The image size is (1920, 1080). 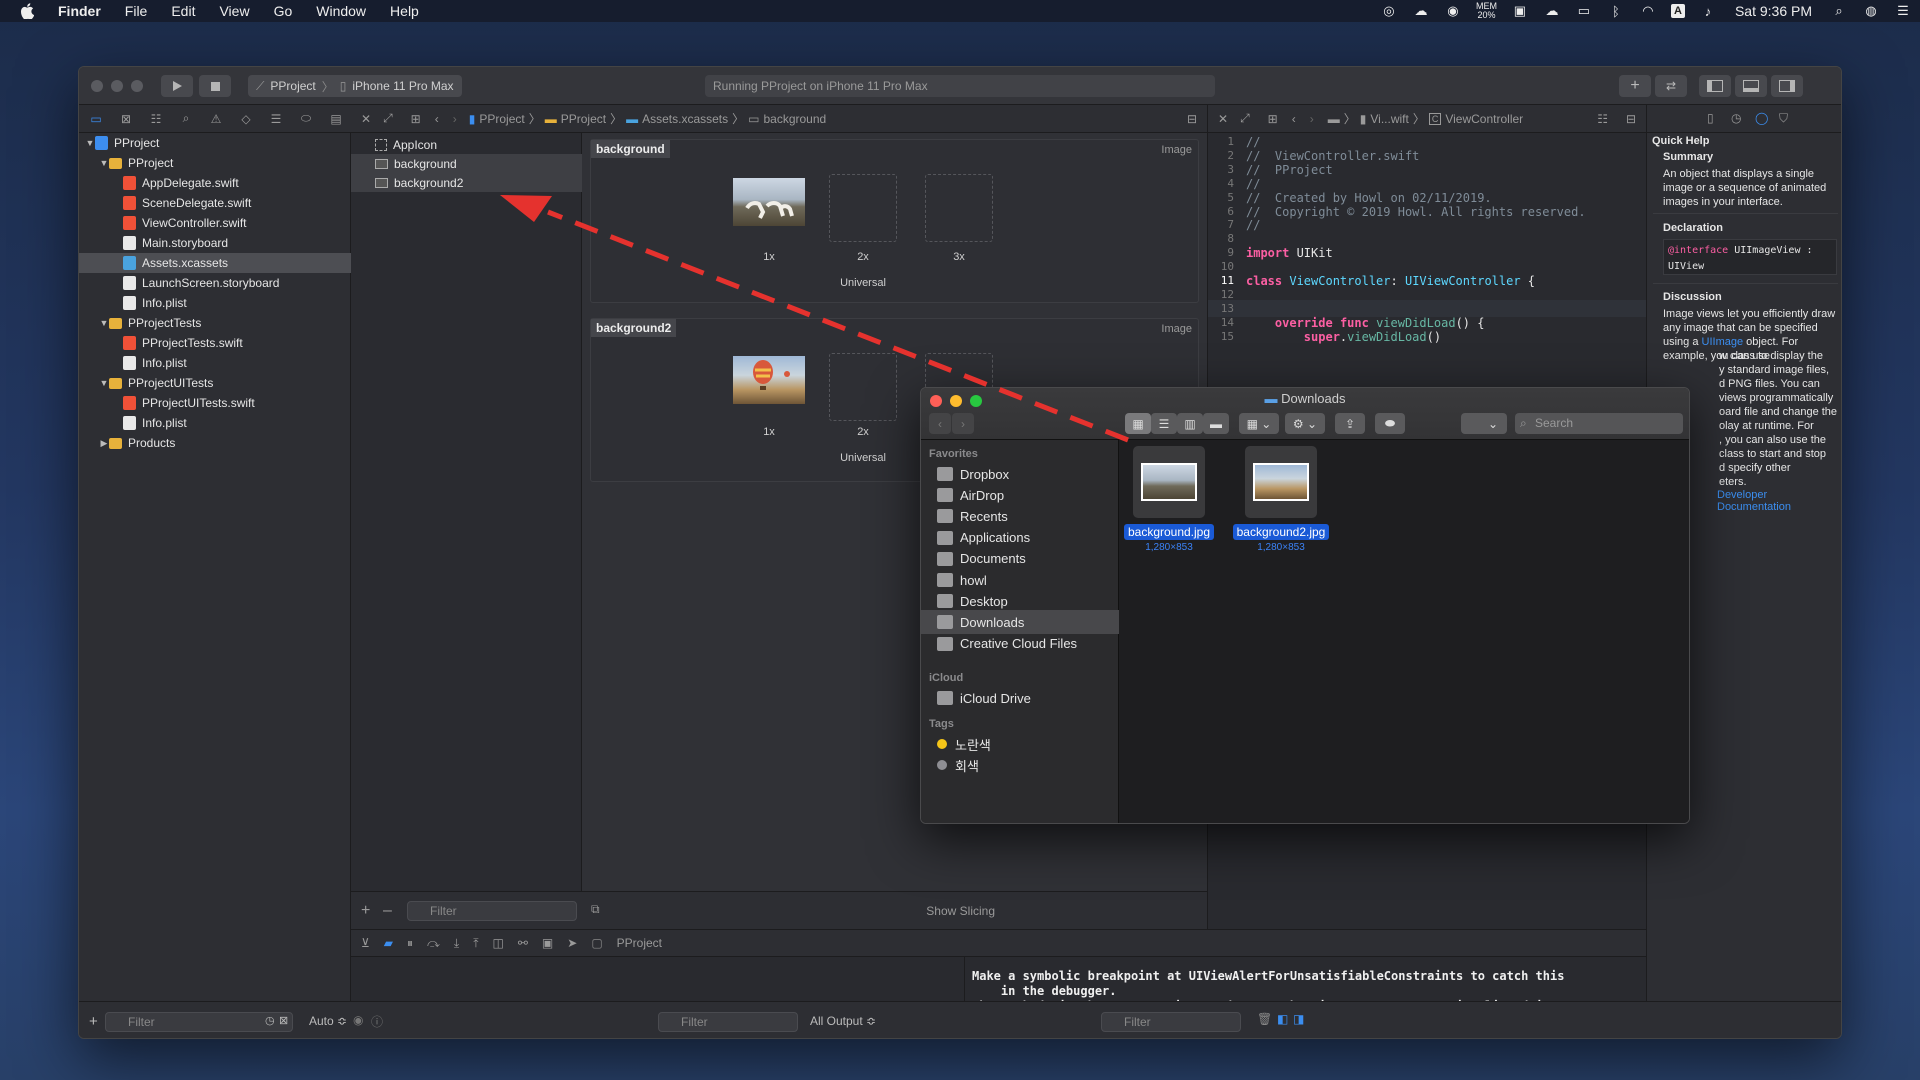 What do you see at coordinates (466, 182) in the screenshot?
I see `asset-row-background2: background2` at bounding box center [466, 182].